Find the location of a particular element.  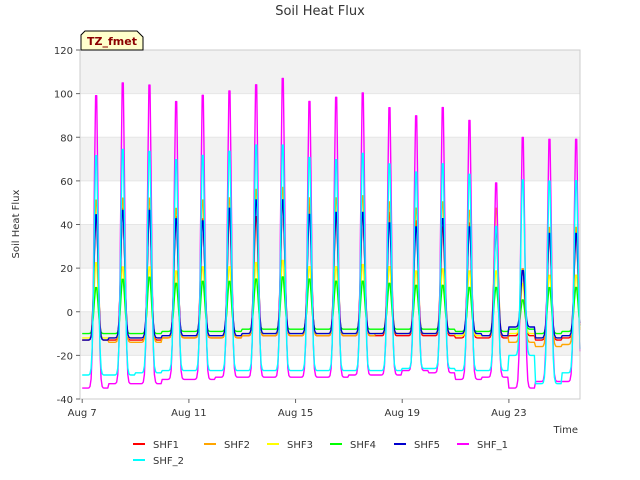

y-tick-label: -40 is located at coordinates (65, 400).